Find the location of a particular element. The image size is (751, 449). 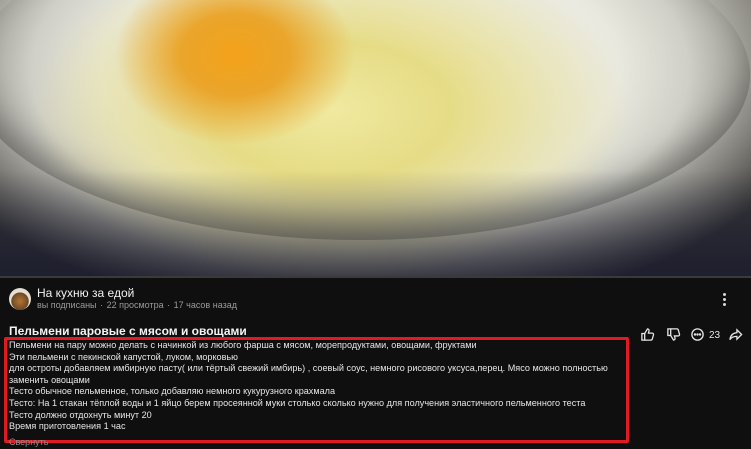

video-title: Пельмени паровые с мясом и овощами is located at coordinates (128, 331).